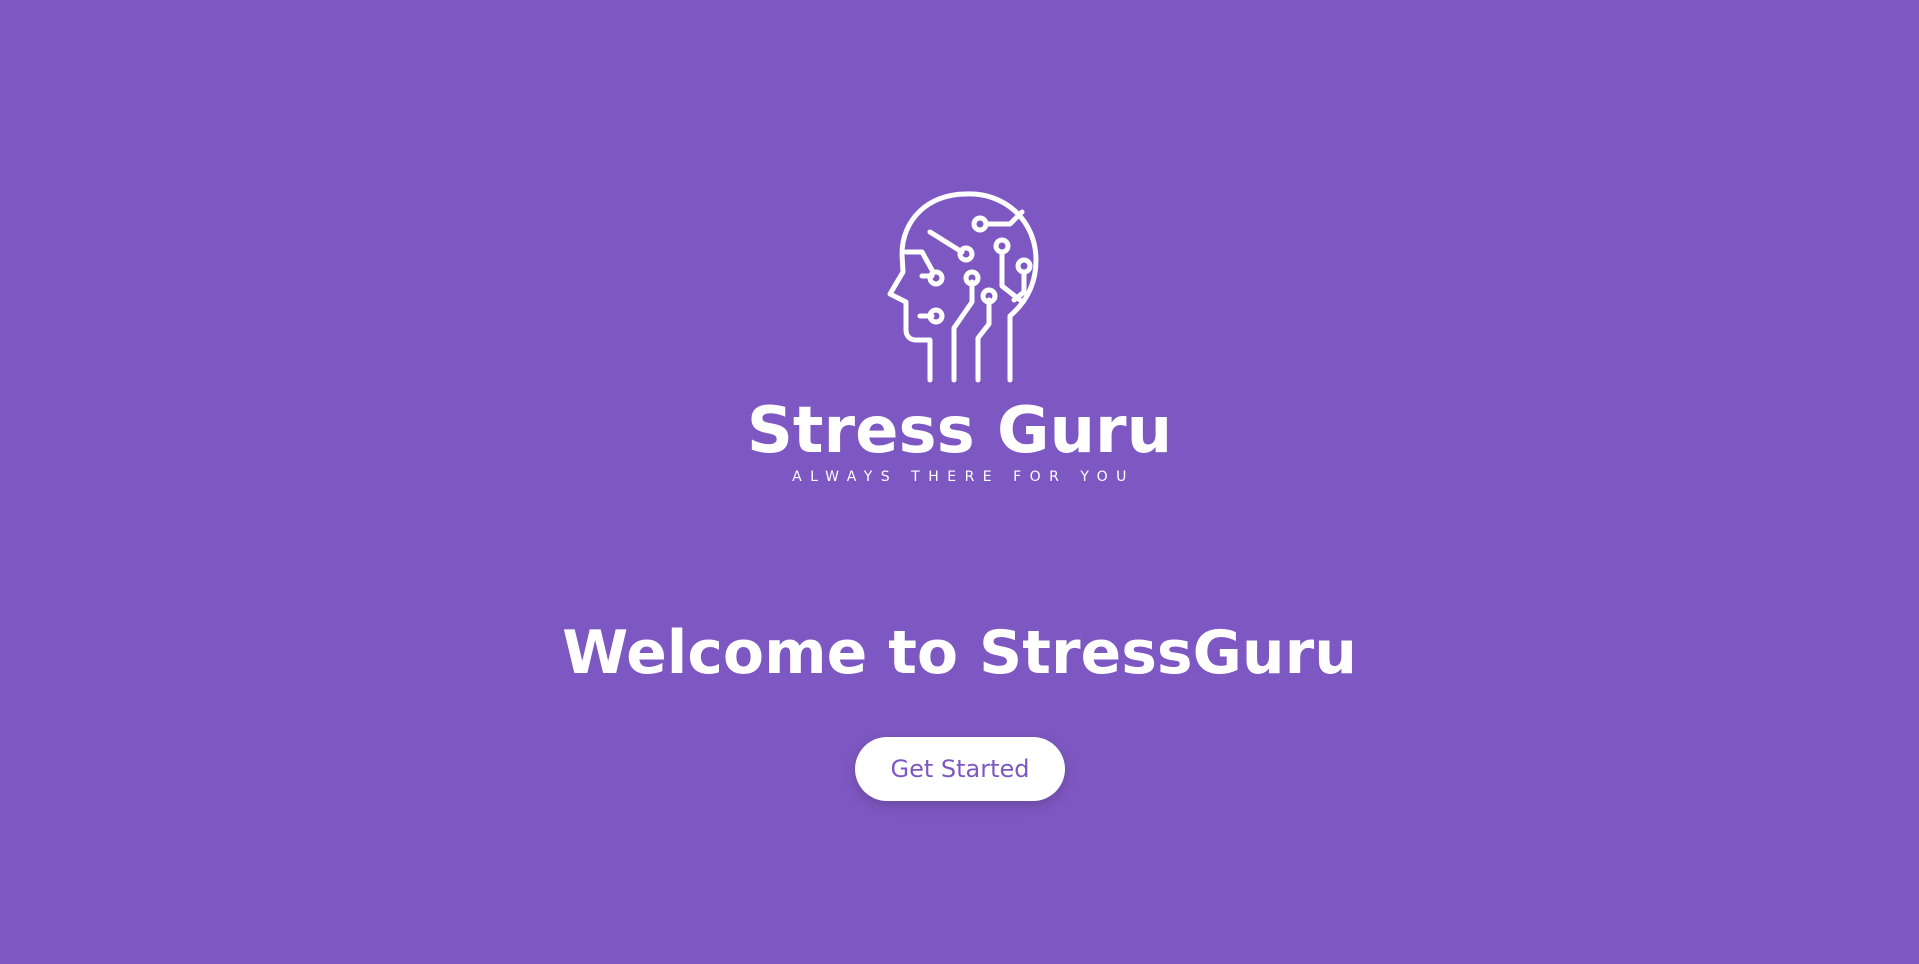 This screenshot has width=1919, height=964. I want to click on head-circuit-icon, so click(962, 287).